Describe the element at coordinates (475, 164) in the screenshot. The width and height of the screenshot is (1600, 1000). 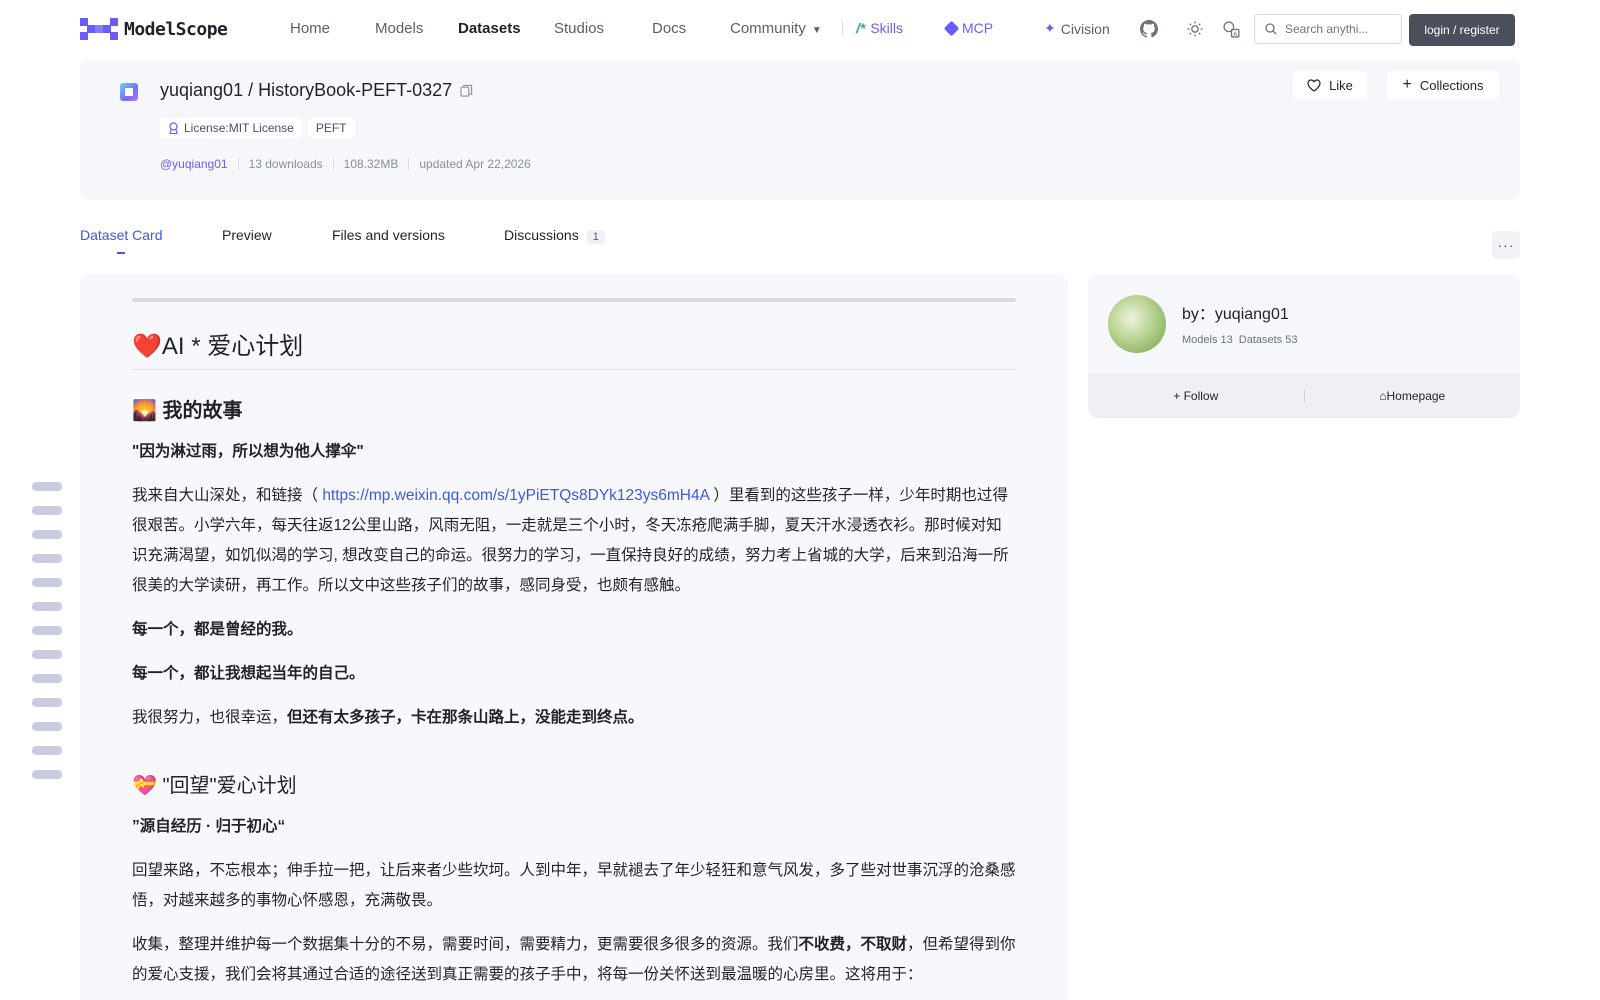
I see `updated-date: updated Apr 22,2026` at that location.